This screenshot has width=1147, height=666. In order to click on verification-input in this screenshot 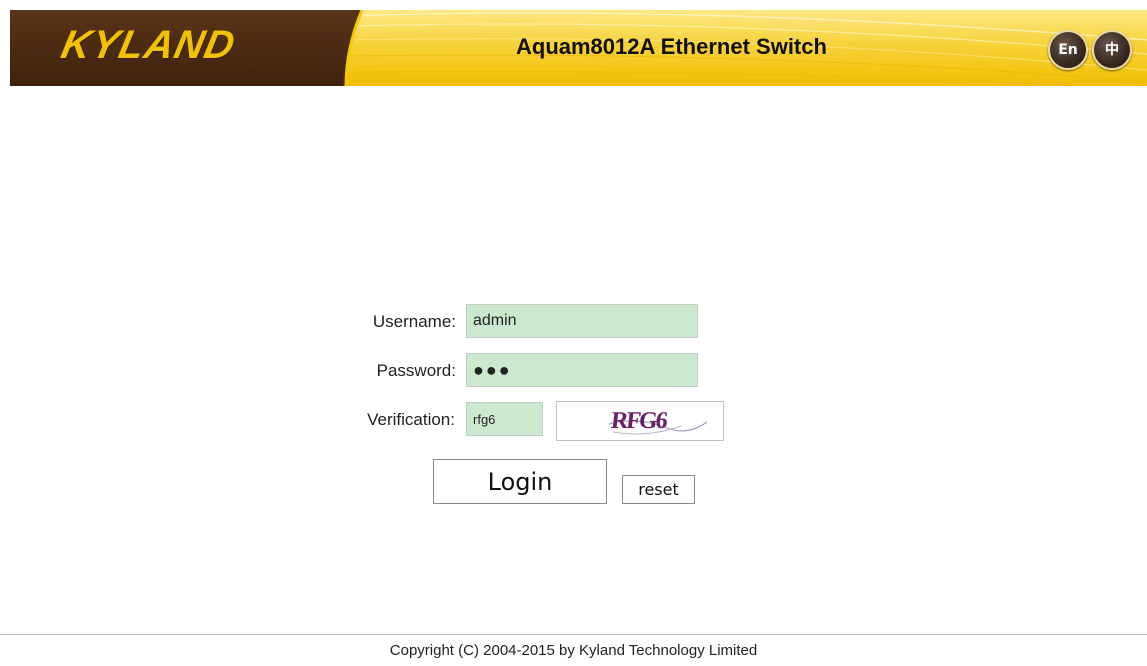, I will do `click(504, 419)`.